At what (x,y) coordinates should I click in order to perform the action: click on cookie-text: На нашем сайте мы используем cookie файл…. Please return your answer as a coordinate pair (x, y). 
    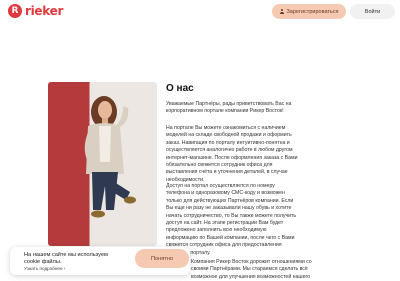
    Looking at the image, I should click on (66, 258).